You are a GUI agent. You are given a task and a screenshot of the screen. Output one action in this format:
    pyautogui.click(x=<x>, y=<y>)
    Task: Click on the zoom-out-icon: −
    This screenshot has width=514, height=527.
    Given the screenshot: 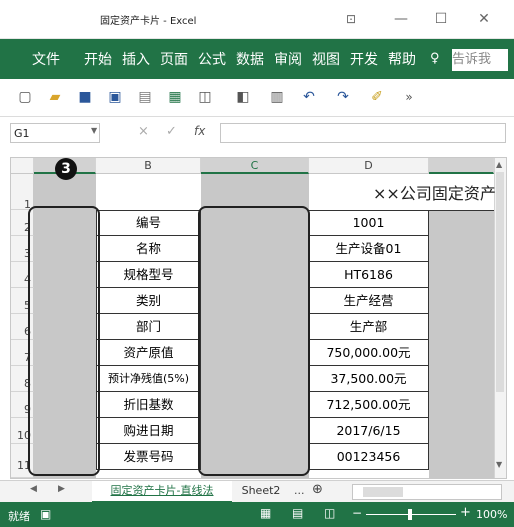 What is the action you would take?
    pyautogui.click(x=357, y=513)
    